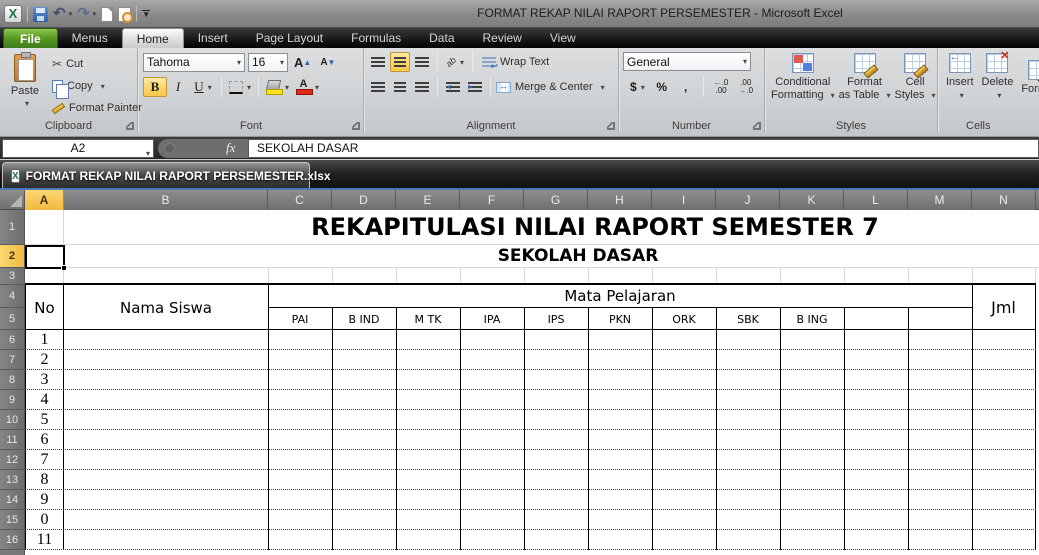 The height and width of the screenshot is (555, 1039). What do you see at coordinates (178, 87) in the screenshot?
I see `italic-button: I` at bounding box center [178, 87].